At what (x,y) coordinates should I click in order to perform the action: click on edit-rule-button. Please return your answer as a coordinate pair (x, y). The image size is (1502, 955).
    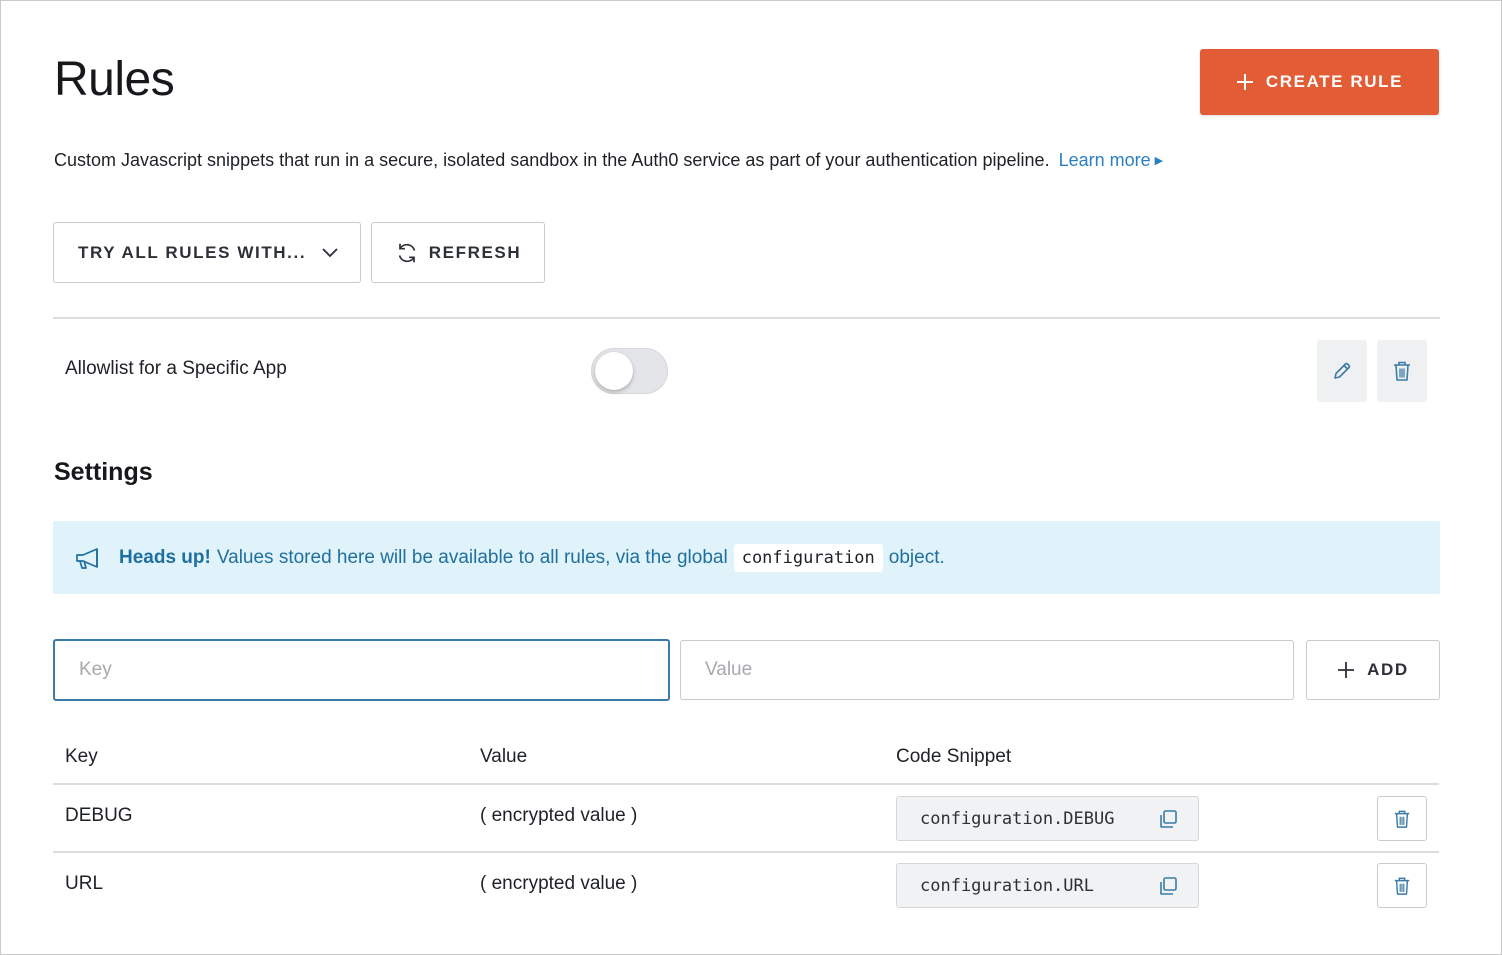
    Looking at the image, I should click on (1342, 371).